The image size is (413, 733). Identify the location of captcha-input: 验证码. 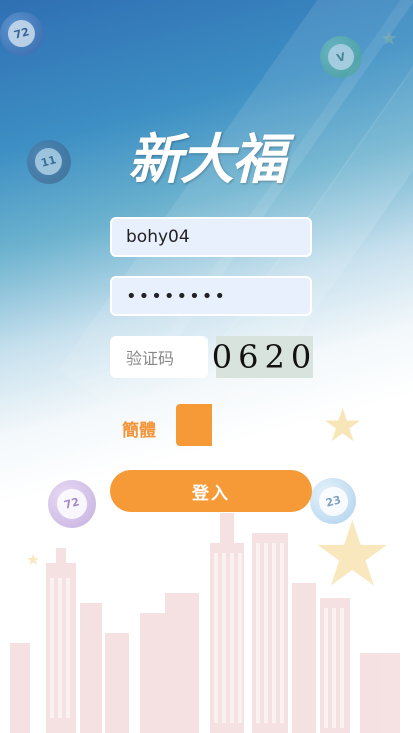
(159, 357).